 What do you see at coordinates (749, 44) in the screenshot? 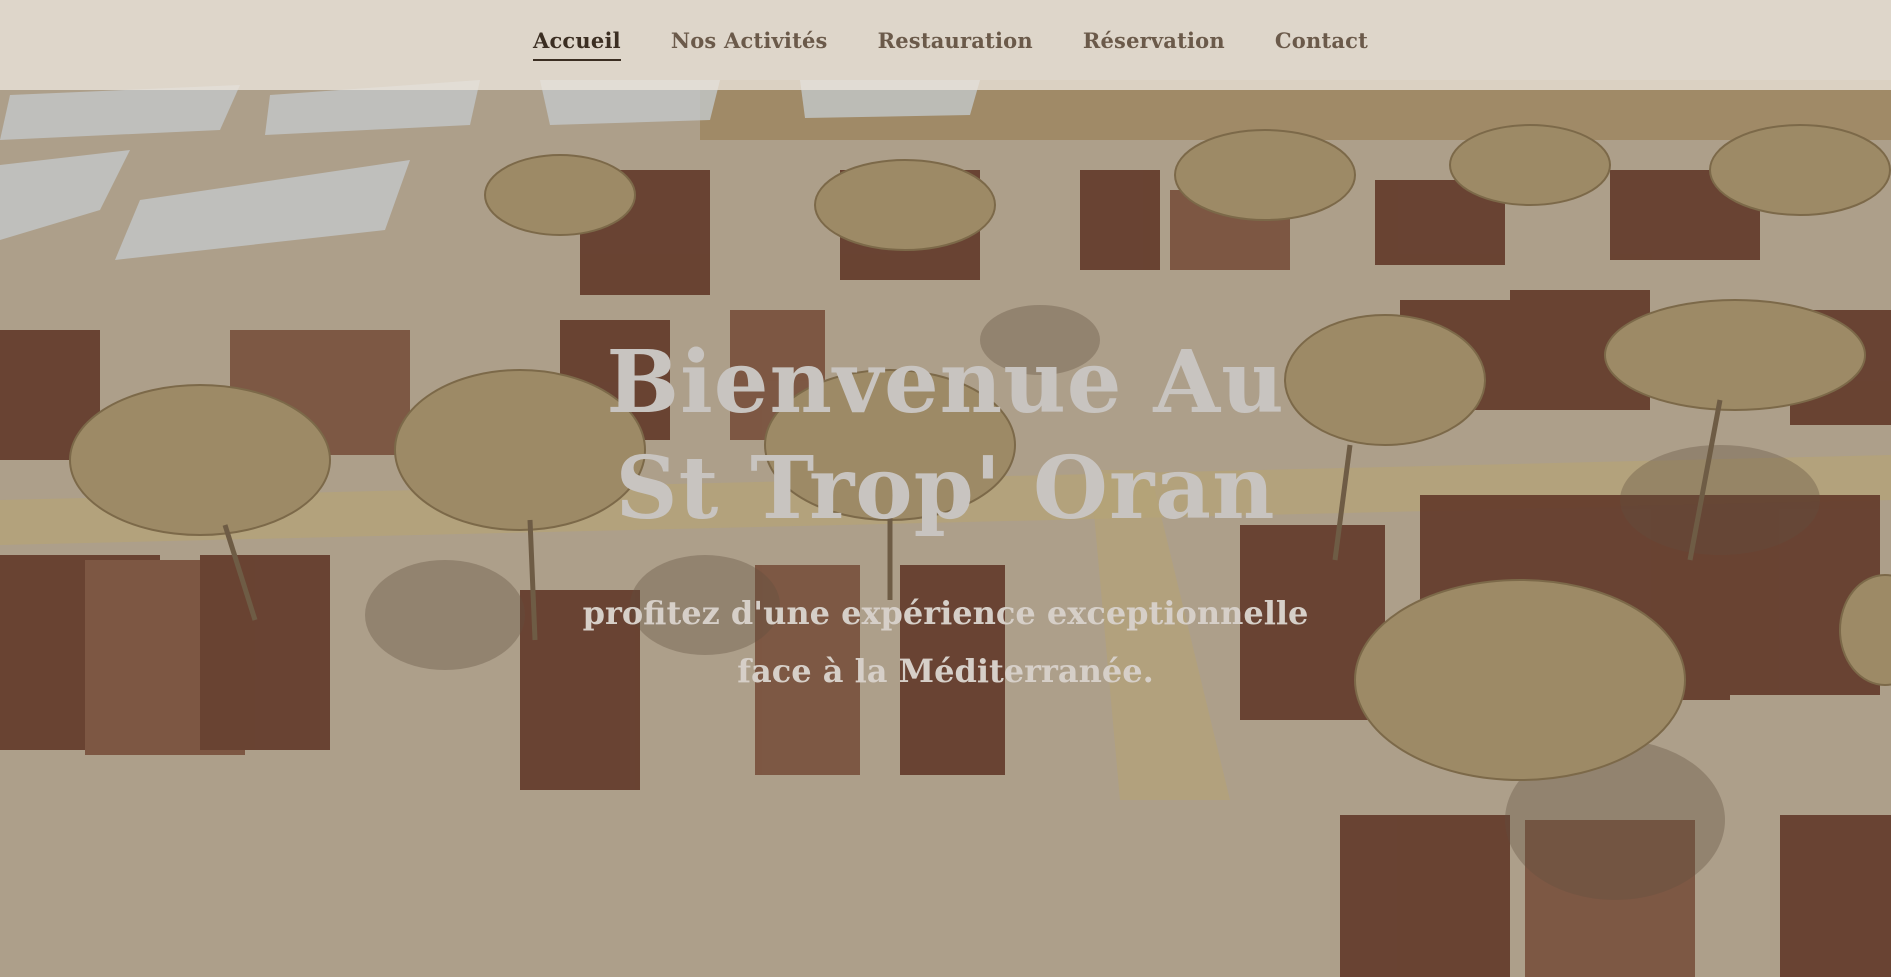
I see `nav-link-nos-activites: Nos Activités` at bounding box center [749, 44].